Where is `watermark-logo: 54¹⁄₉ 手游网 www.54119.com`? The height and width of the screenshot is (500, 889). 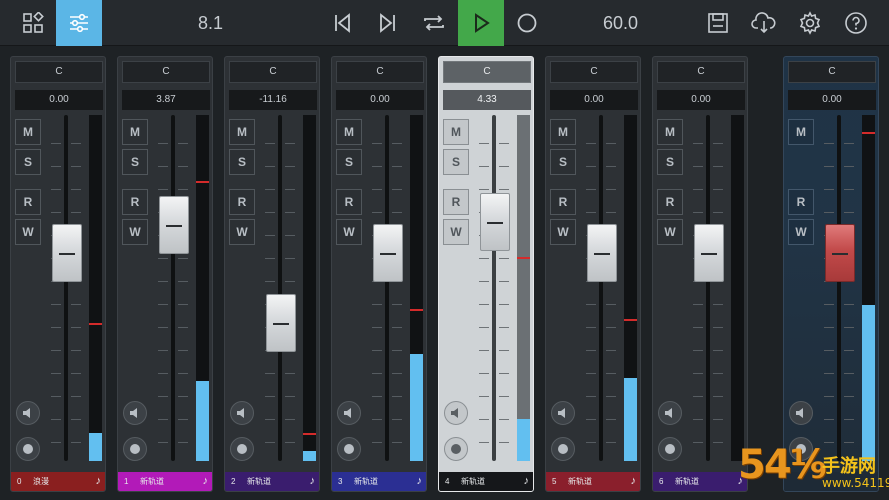
watermark-logo: 54¹⁄₉ 手游网 www.54119.com is located at coordinates (809, 471).